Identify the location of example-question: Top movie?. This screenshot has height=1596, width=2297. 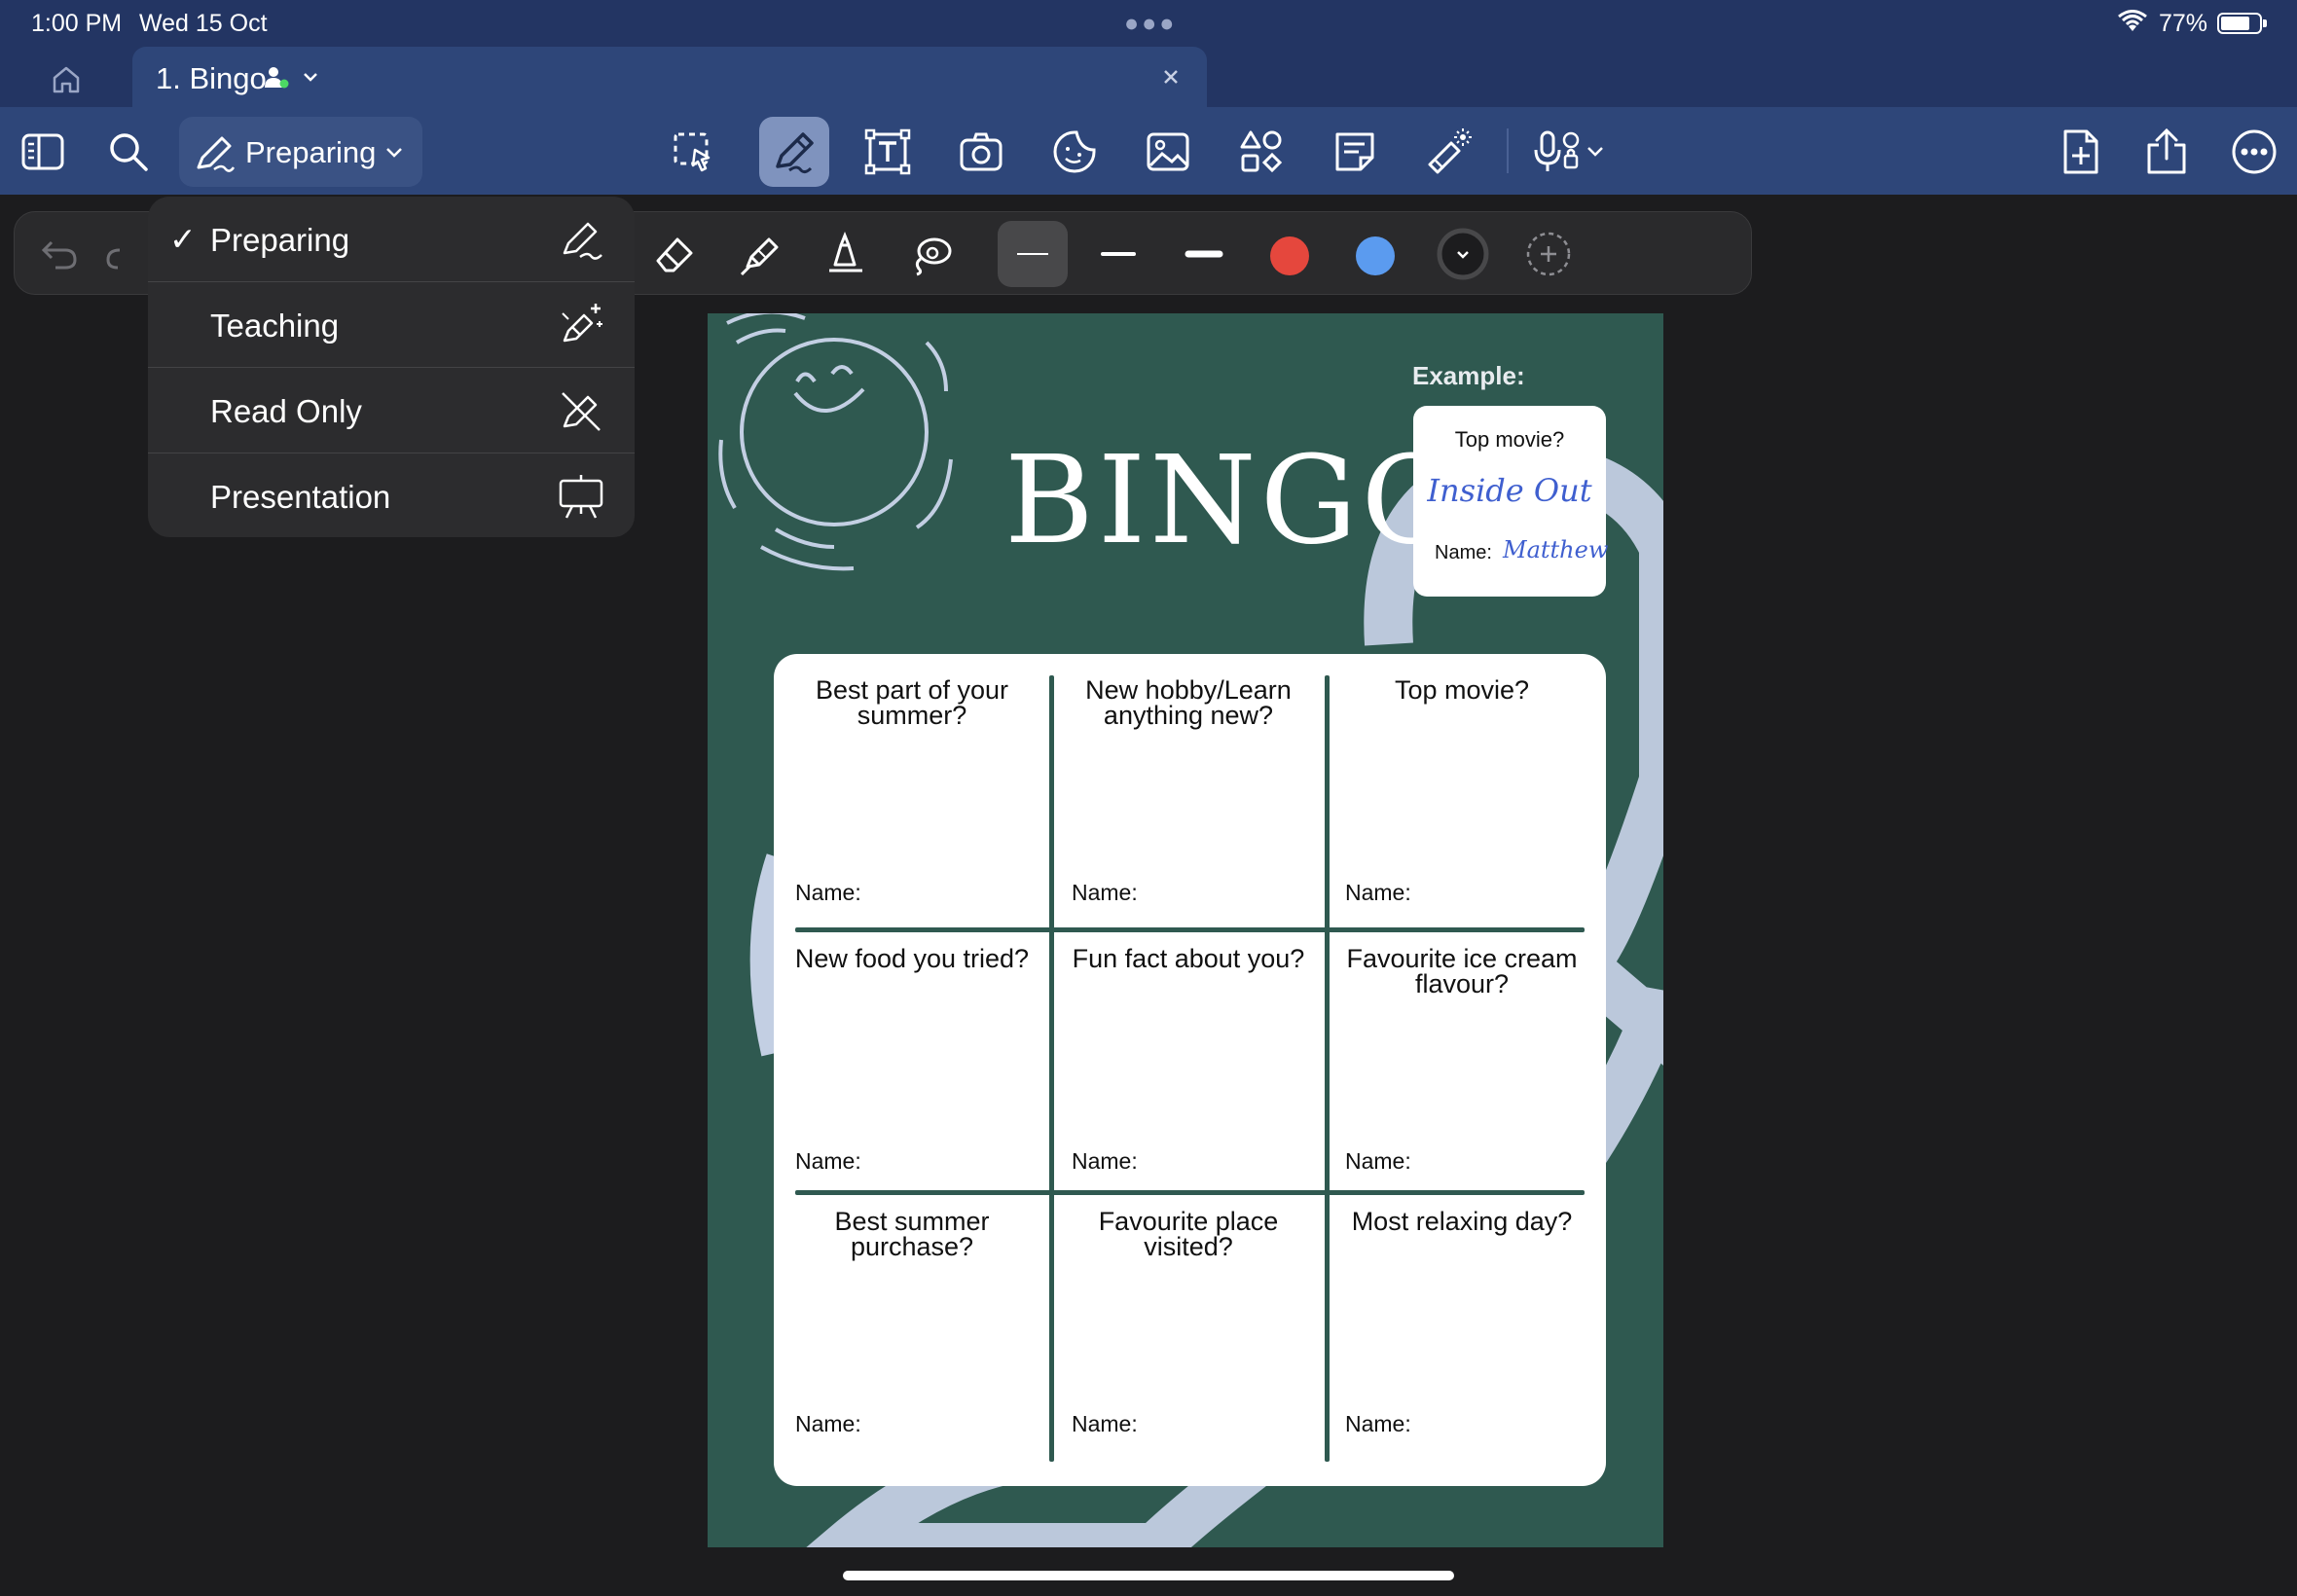
(1509, 439).